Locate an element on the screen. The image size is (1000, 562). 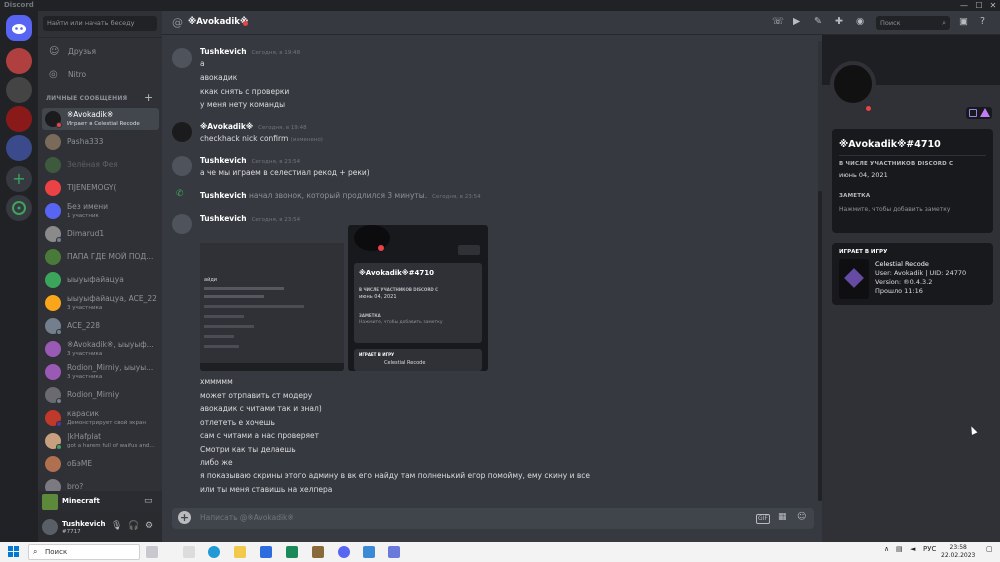
maximize-button: ☐ is located at coordinates (979, 5).